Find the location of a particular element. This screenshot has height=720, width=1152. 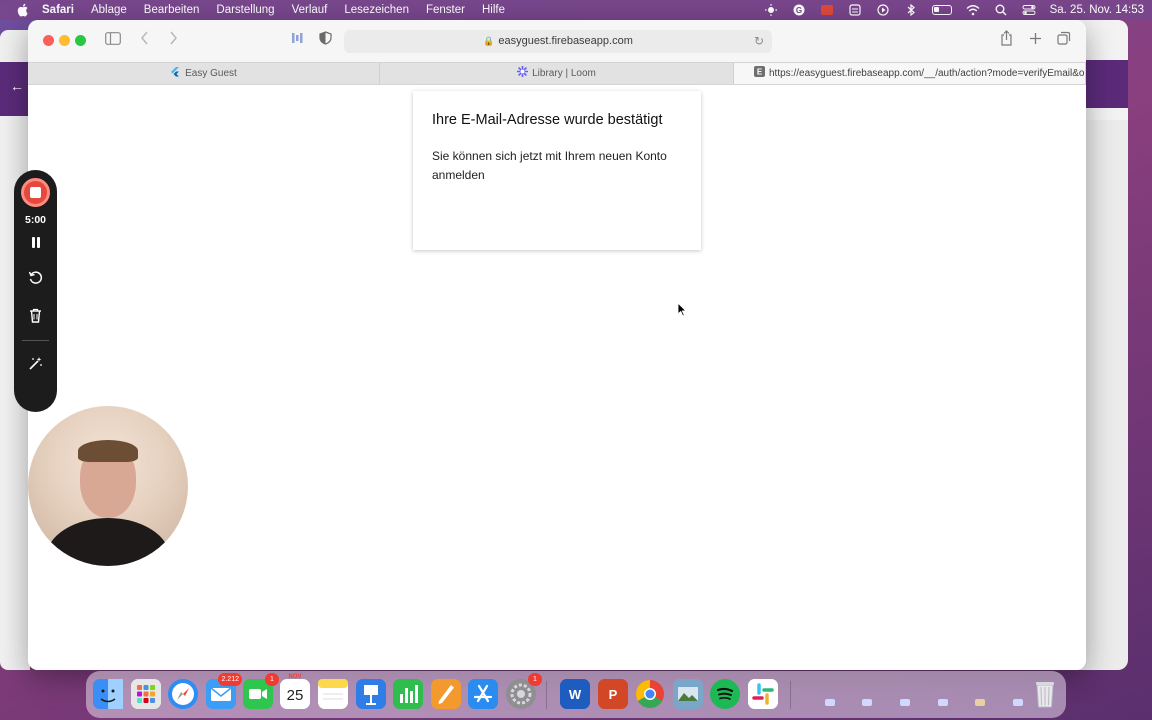

tab-easy-guest: Easy Guest is located at coordinates (204, 73).